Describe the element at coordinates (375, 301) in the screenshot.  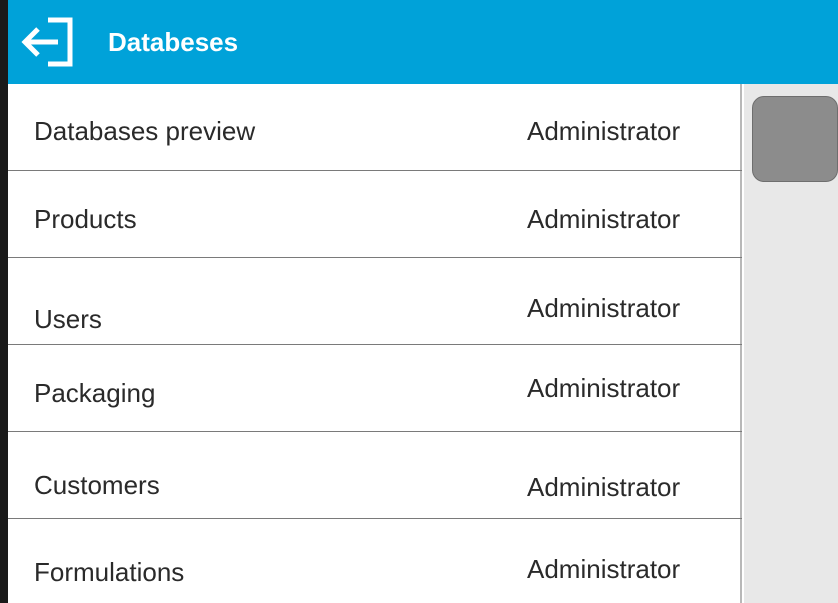
I see `list-item-users: Users Administrator` at that location.